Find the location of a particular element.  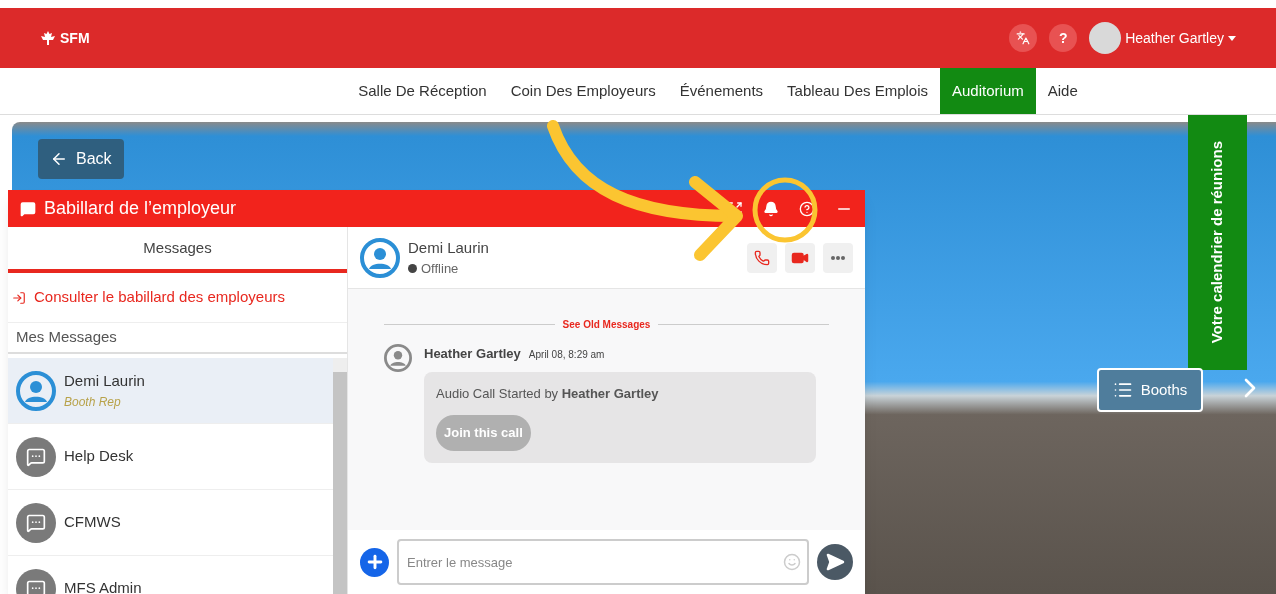

nav-tab: Salle De Réception is located at coordinates (422, 91).